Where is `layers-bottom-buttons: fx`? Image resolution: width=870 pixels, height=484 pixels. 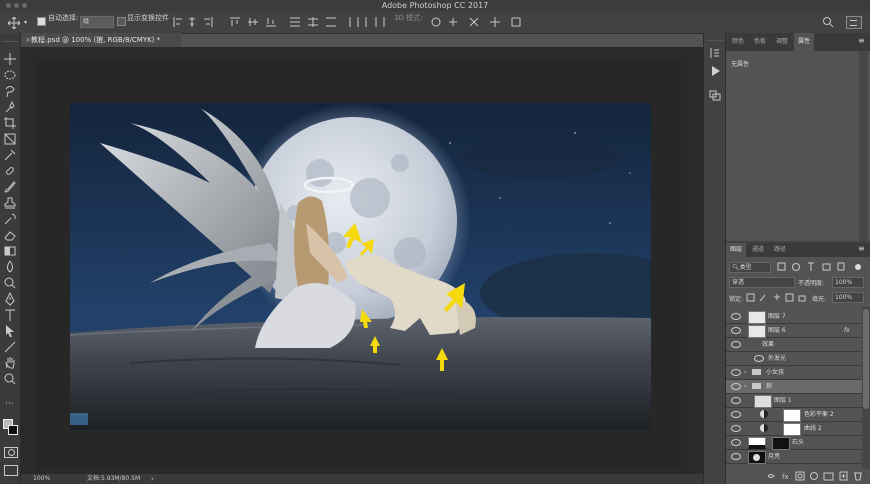 layers-bottom-buttons: fx is located at coordinates (816, 476).